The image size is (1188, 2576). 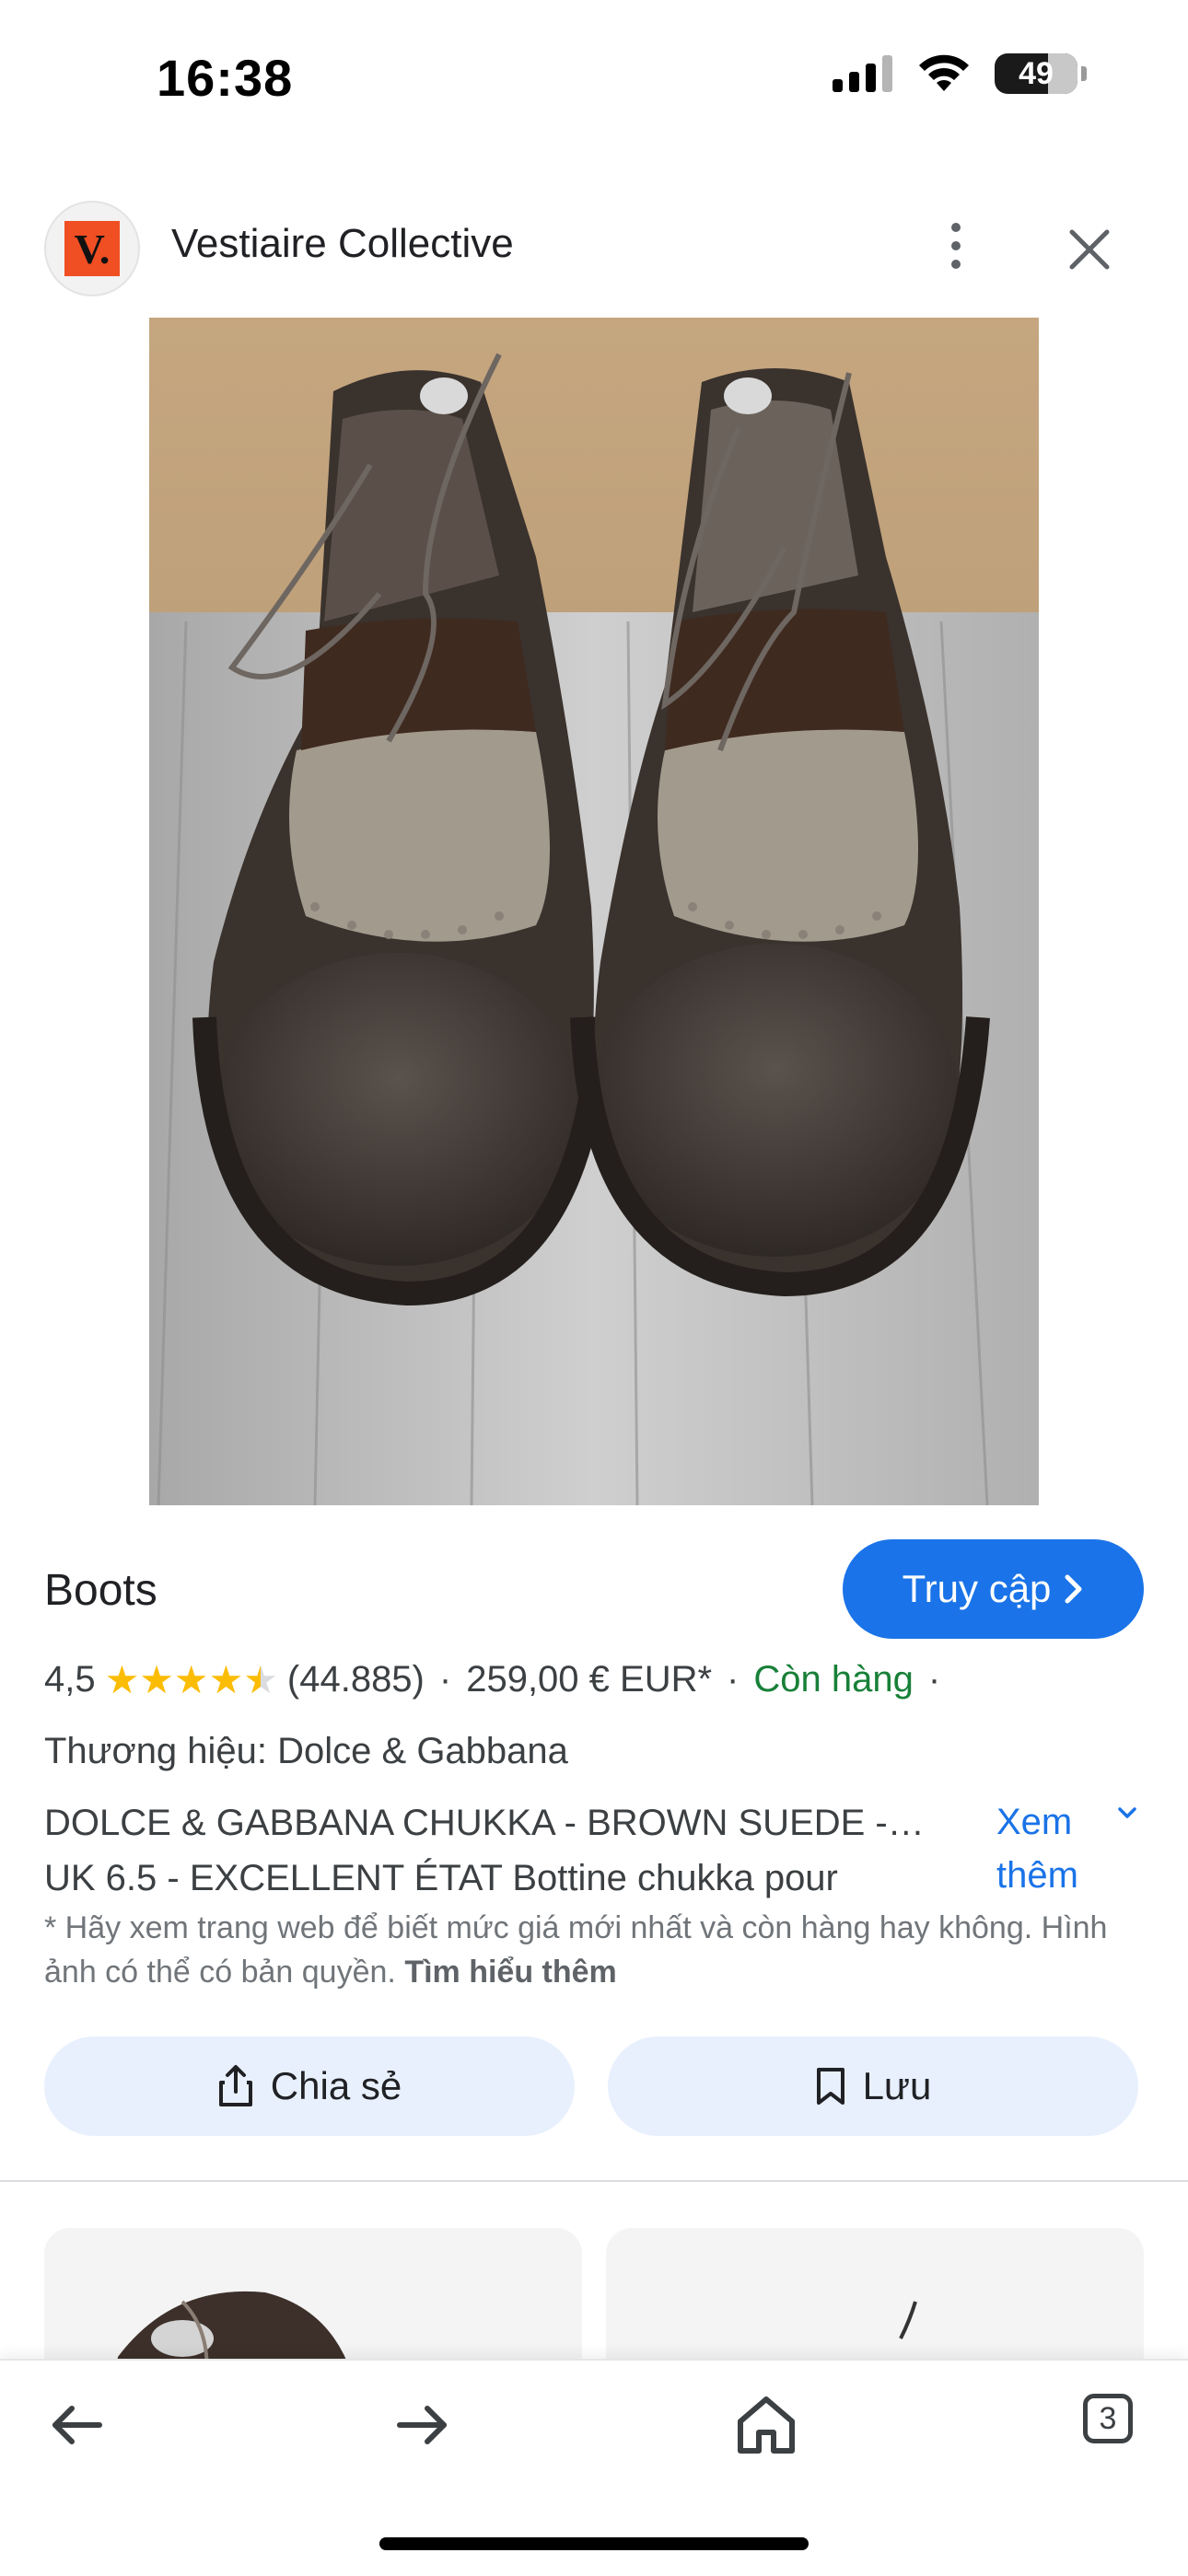 I want to click on product-title: Boots, so click(x=100, y=1590).